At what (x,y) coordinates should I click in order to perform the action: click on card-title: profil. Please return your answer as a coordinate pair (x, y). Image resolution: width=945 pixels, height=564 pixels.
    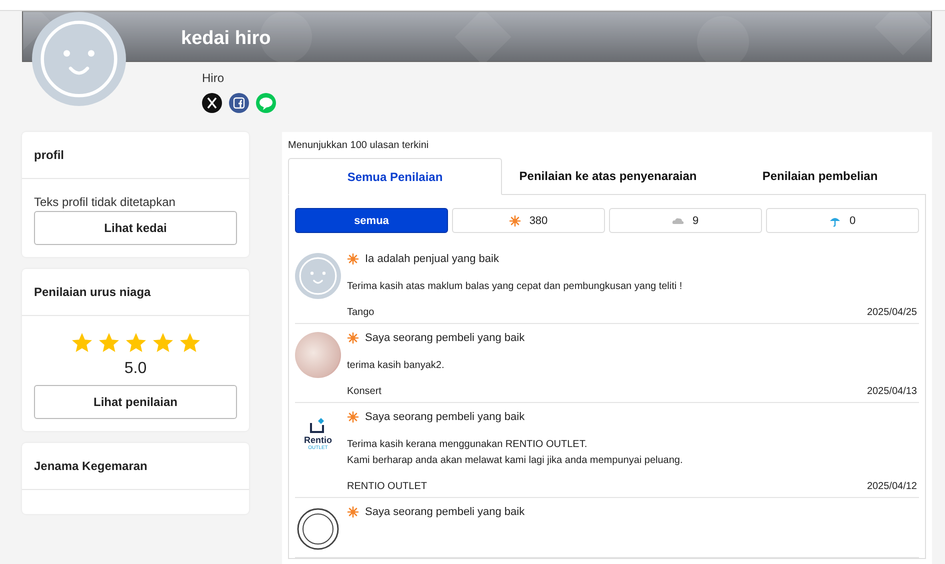
    Looking at the image, I should click on (135, 155).